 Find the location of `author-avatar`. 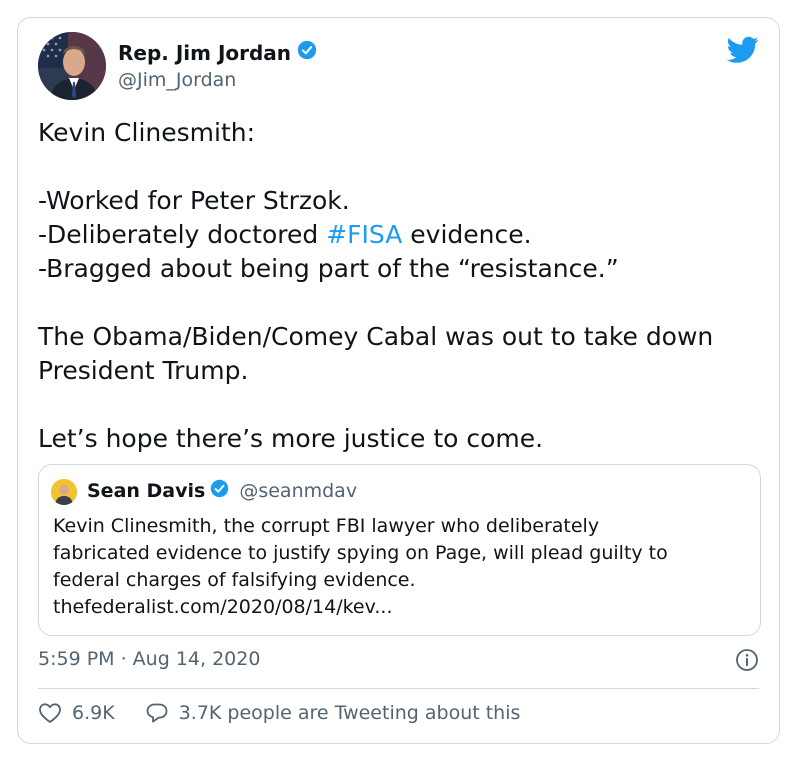

author-avatar is located at coordinates (72, 66).